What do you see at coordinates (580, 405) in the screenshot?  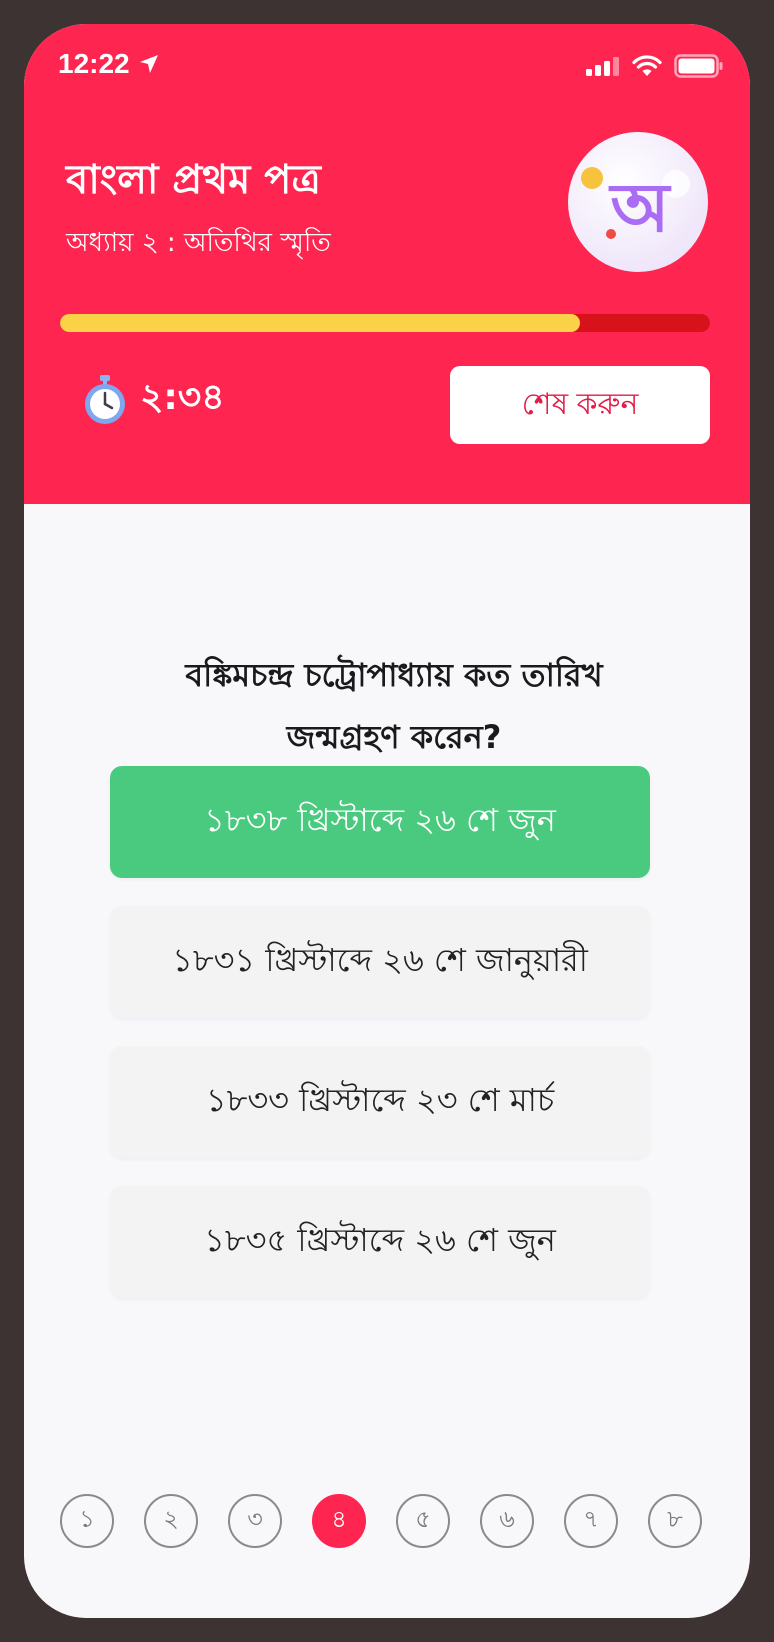 I see `finish-button: শেষ করুন` at bounding box center [580, 405].